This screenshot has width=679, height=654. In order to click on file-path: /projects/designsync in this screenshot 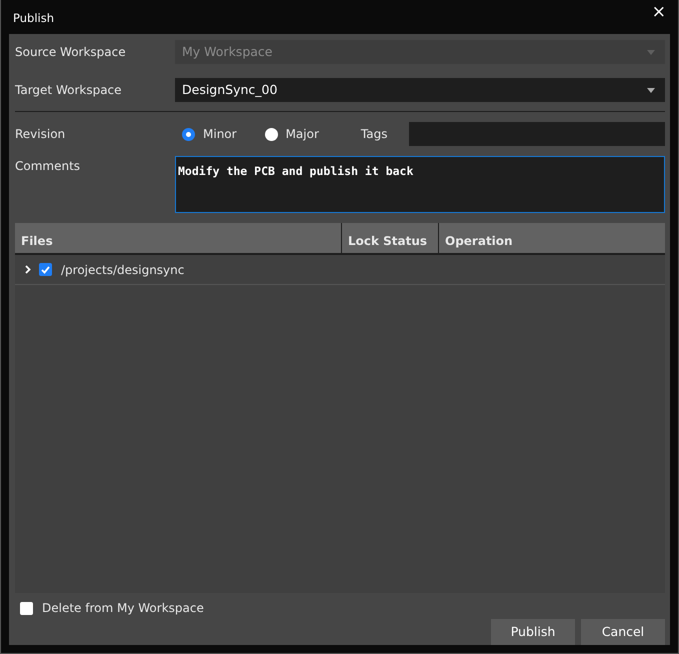, I will do `click(122, 270)`.